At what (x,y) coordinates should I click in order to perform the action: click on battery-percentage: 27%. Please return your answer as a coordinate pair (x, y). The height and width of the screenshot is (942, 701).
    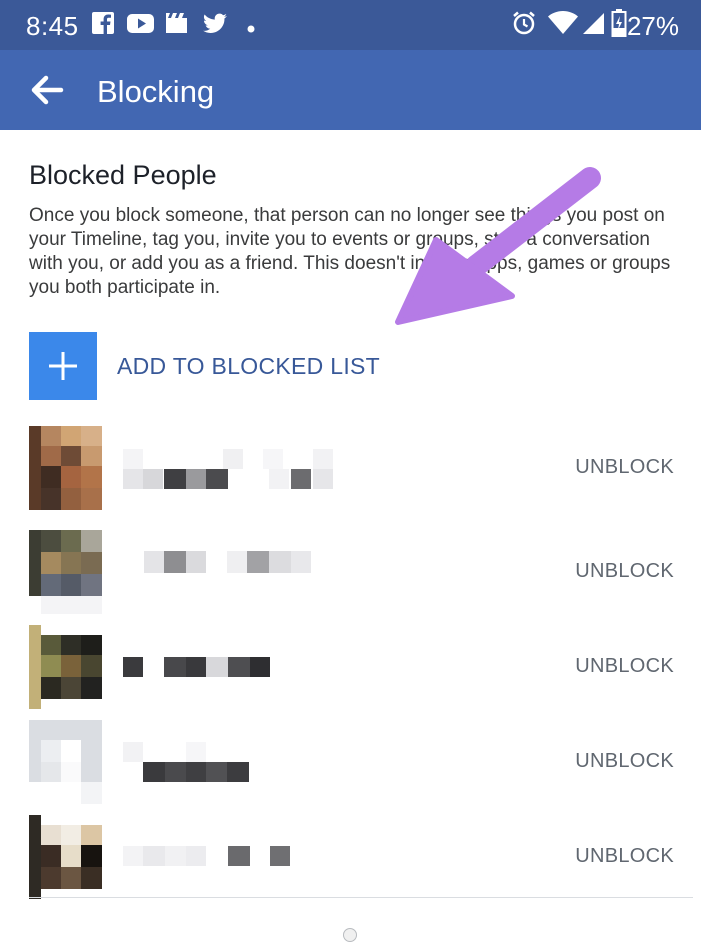
    Looking at the image, I should click on (652, 26).